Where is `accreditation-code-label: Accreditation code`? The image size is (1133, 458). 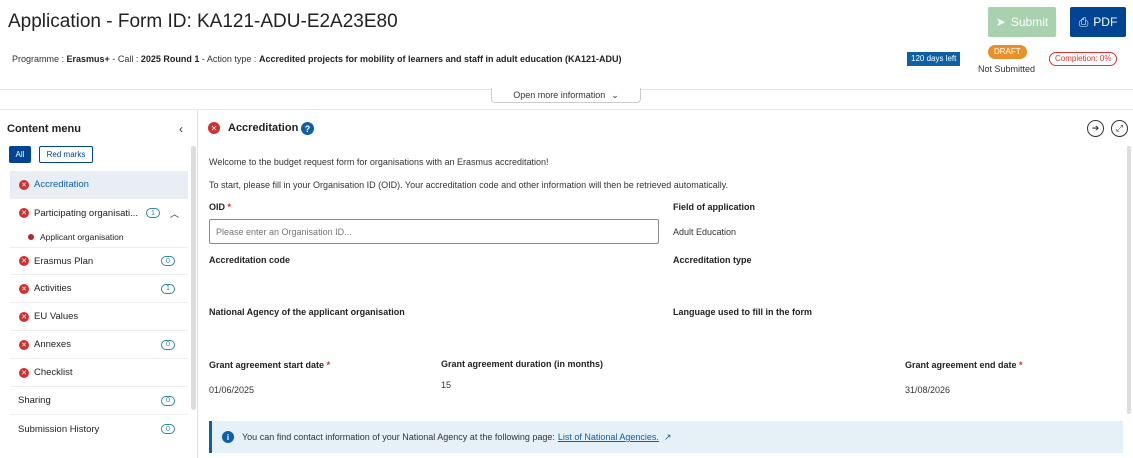
accreditation-code-label: Accreditation code is located at coordinates (250, 260).